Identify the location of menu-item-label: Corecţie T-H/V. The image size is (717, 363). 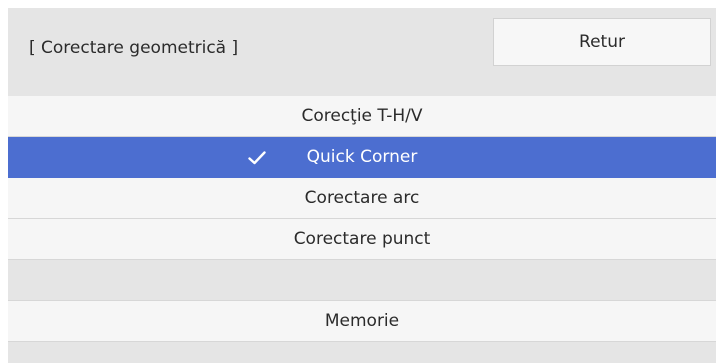
(362, 116).